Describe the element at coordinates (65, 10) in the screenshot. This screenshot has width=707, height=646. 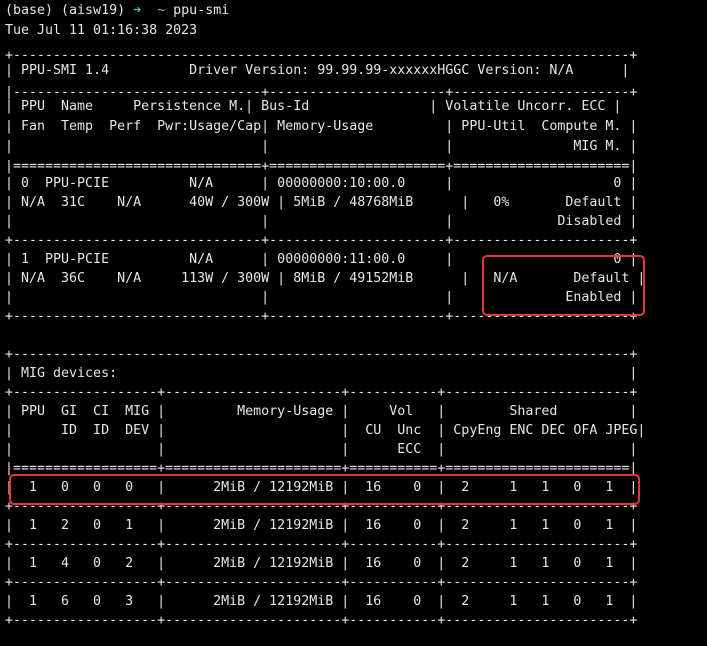
I see `prompt-env: (base) (aisw19)` at that location.